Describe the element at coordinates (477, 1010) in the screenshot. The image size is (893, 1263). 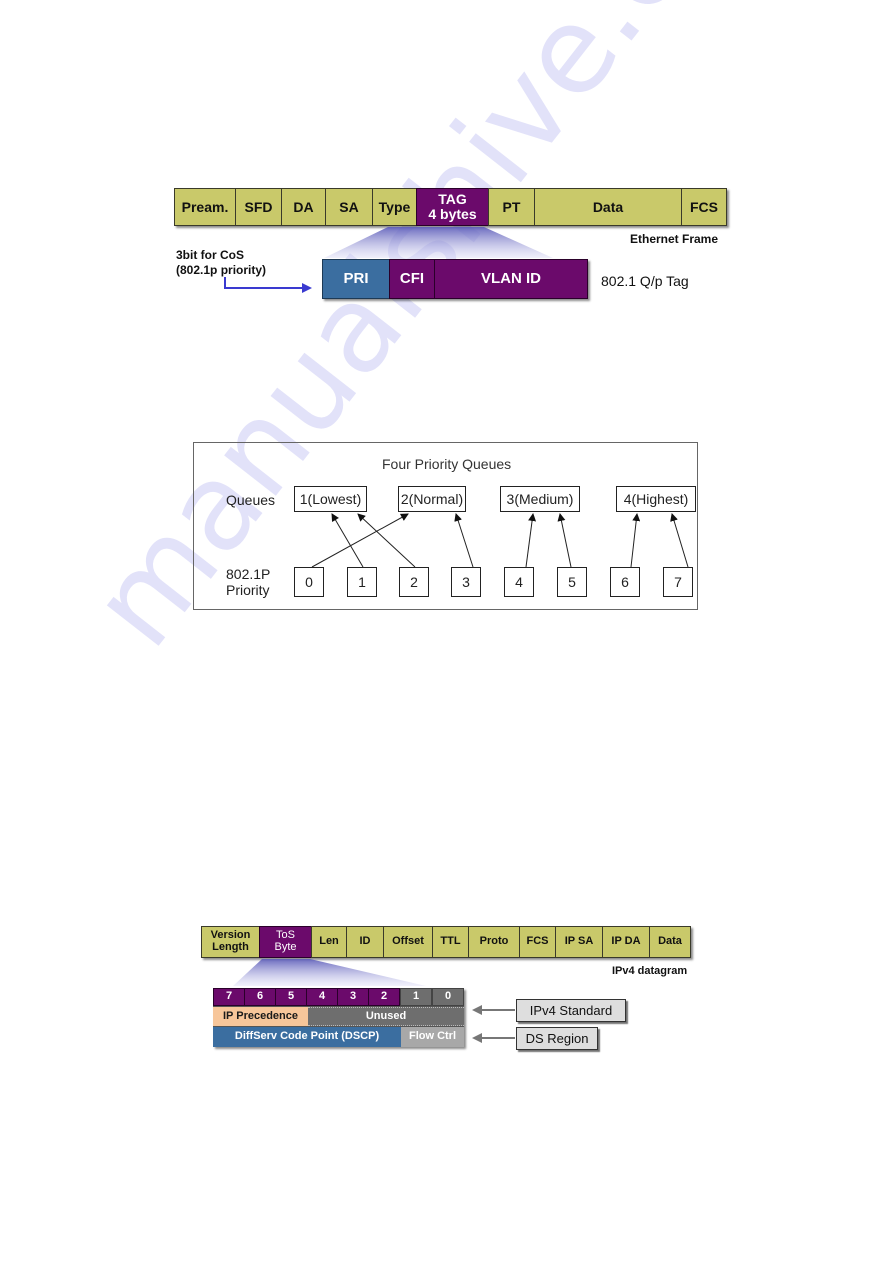
I see `arrowhead-ipv4-standard` at that location.